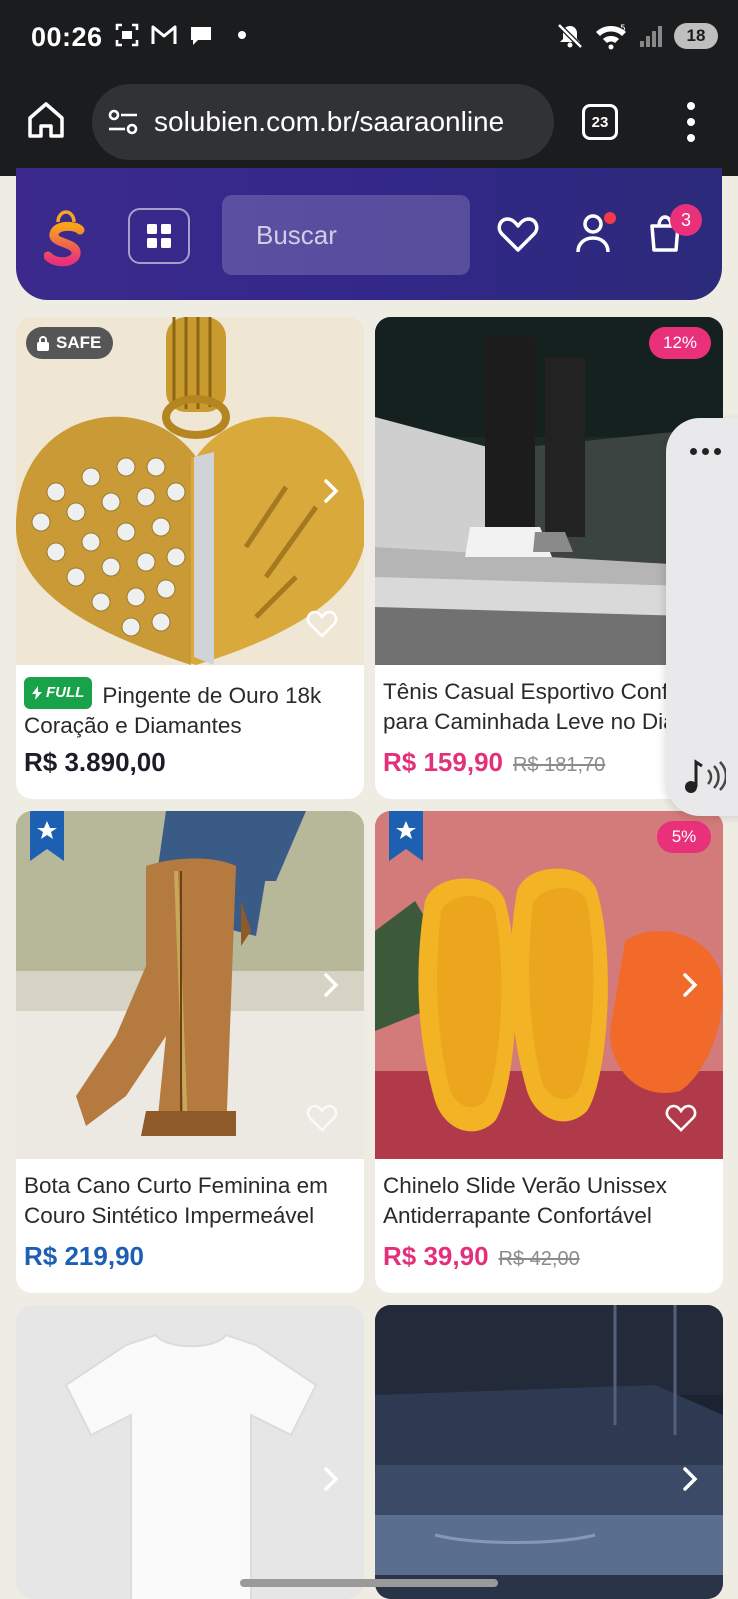 The height and width of the screenshot is (1599, 738). What do you see at coordinates (180, 35) in the screenshot?
I see `notification-icons` at bounding box center [180, 35].